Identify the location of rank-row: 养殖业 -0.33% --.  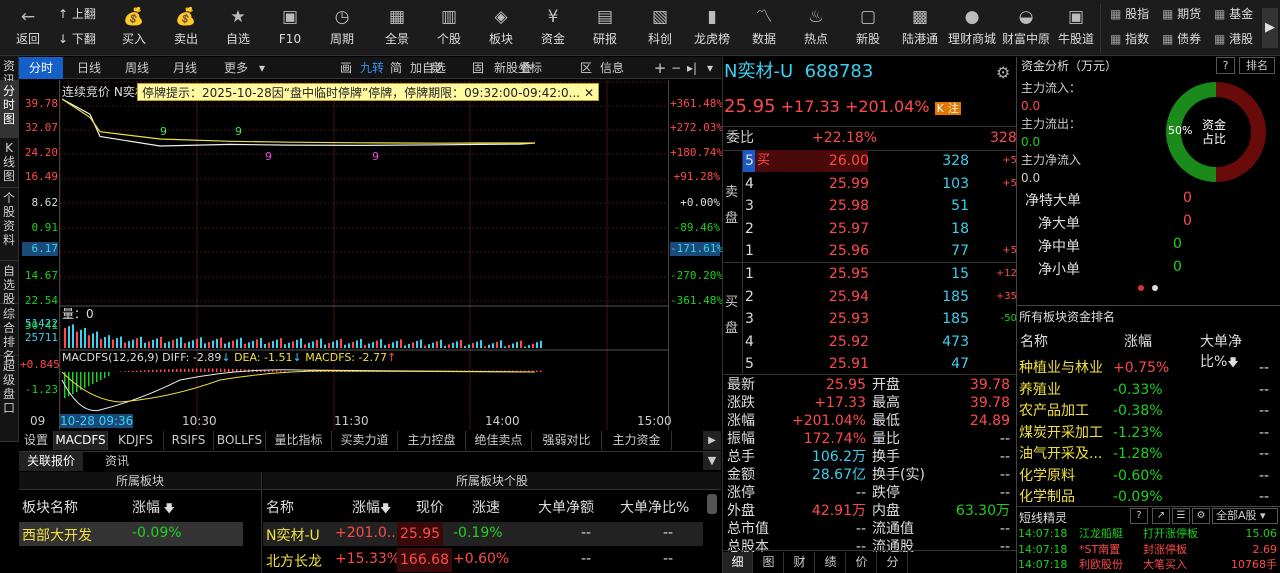
(1148, 390).